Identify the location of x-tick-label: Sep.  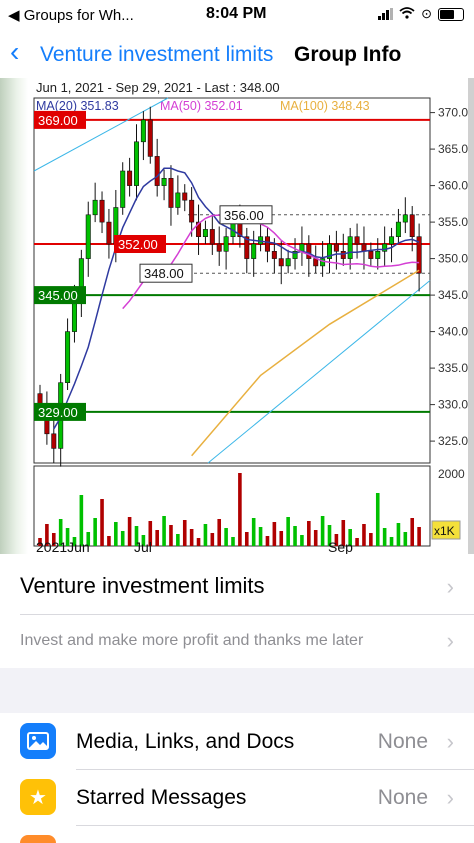
(340, 546).